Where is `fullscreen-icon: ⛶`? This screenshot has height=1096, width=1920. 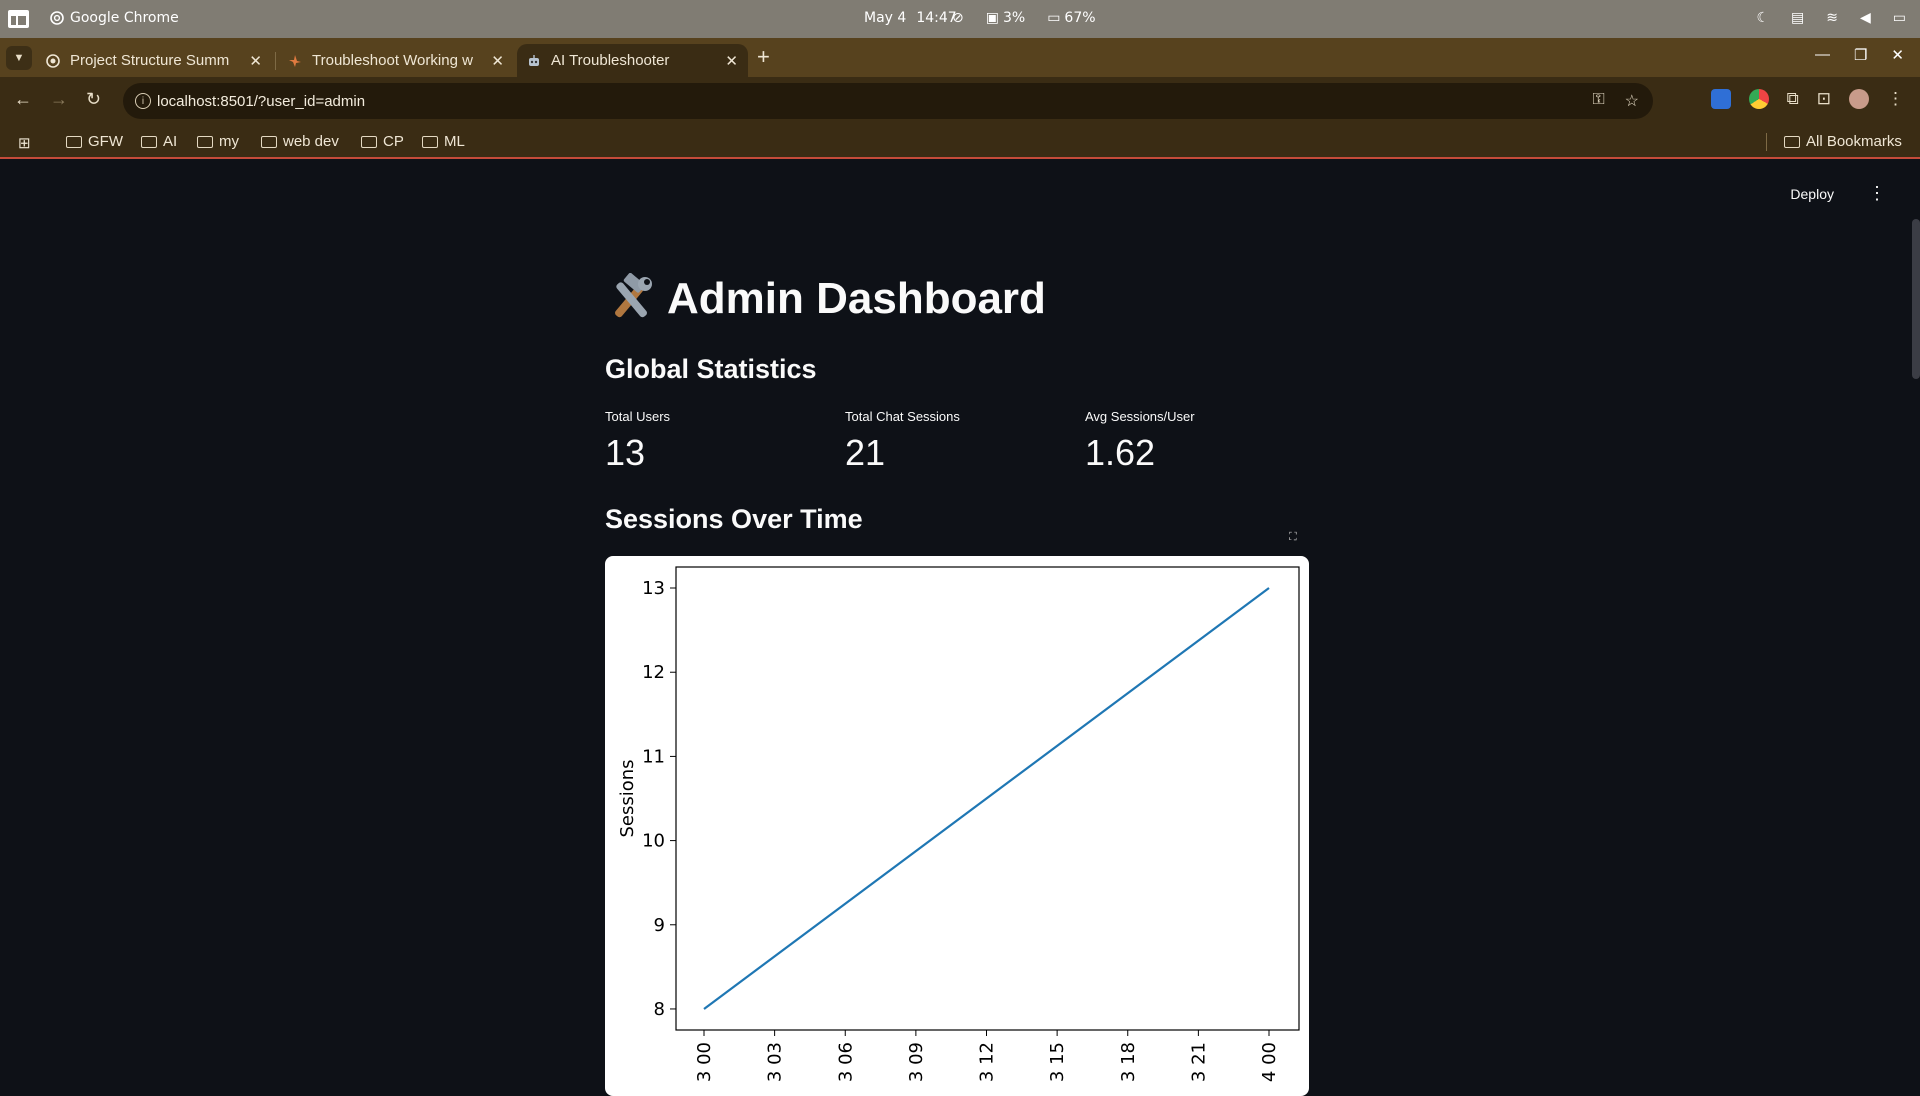
fullscreen-icon: ⛶ is located at coordinates (1293, 537).